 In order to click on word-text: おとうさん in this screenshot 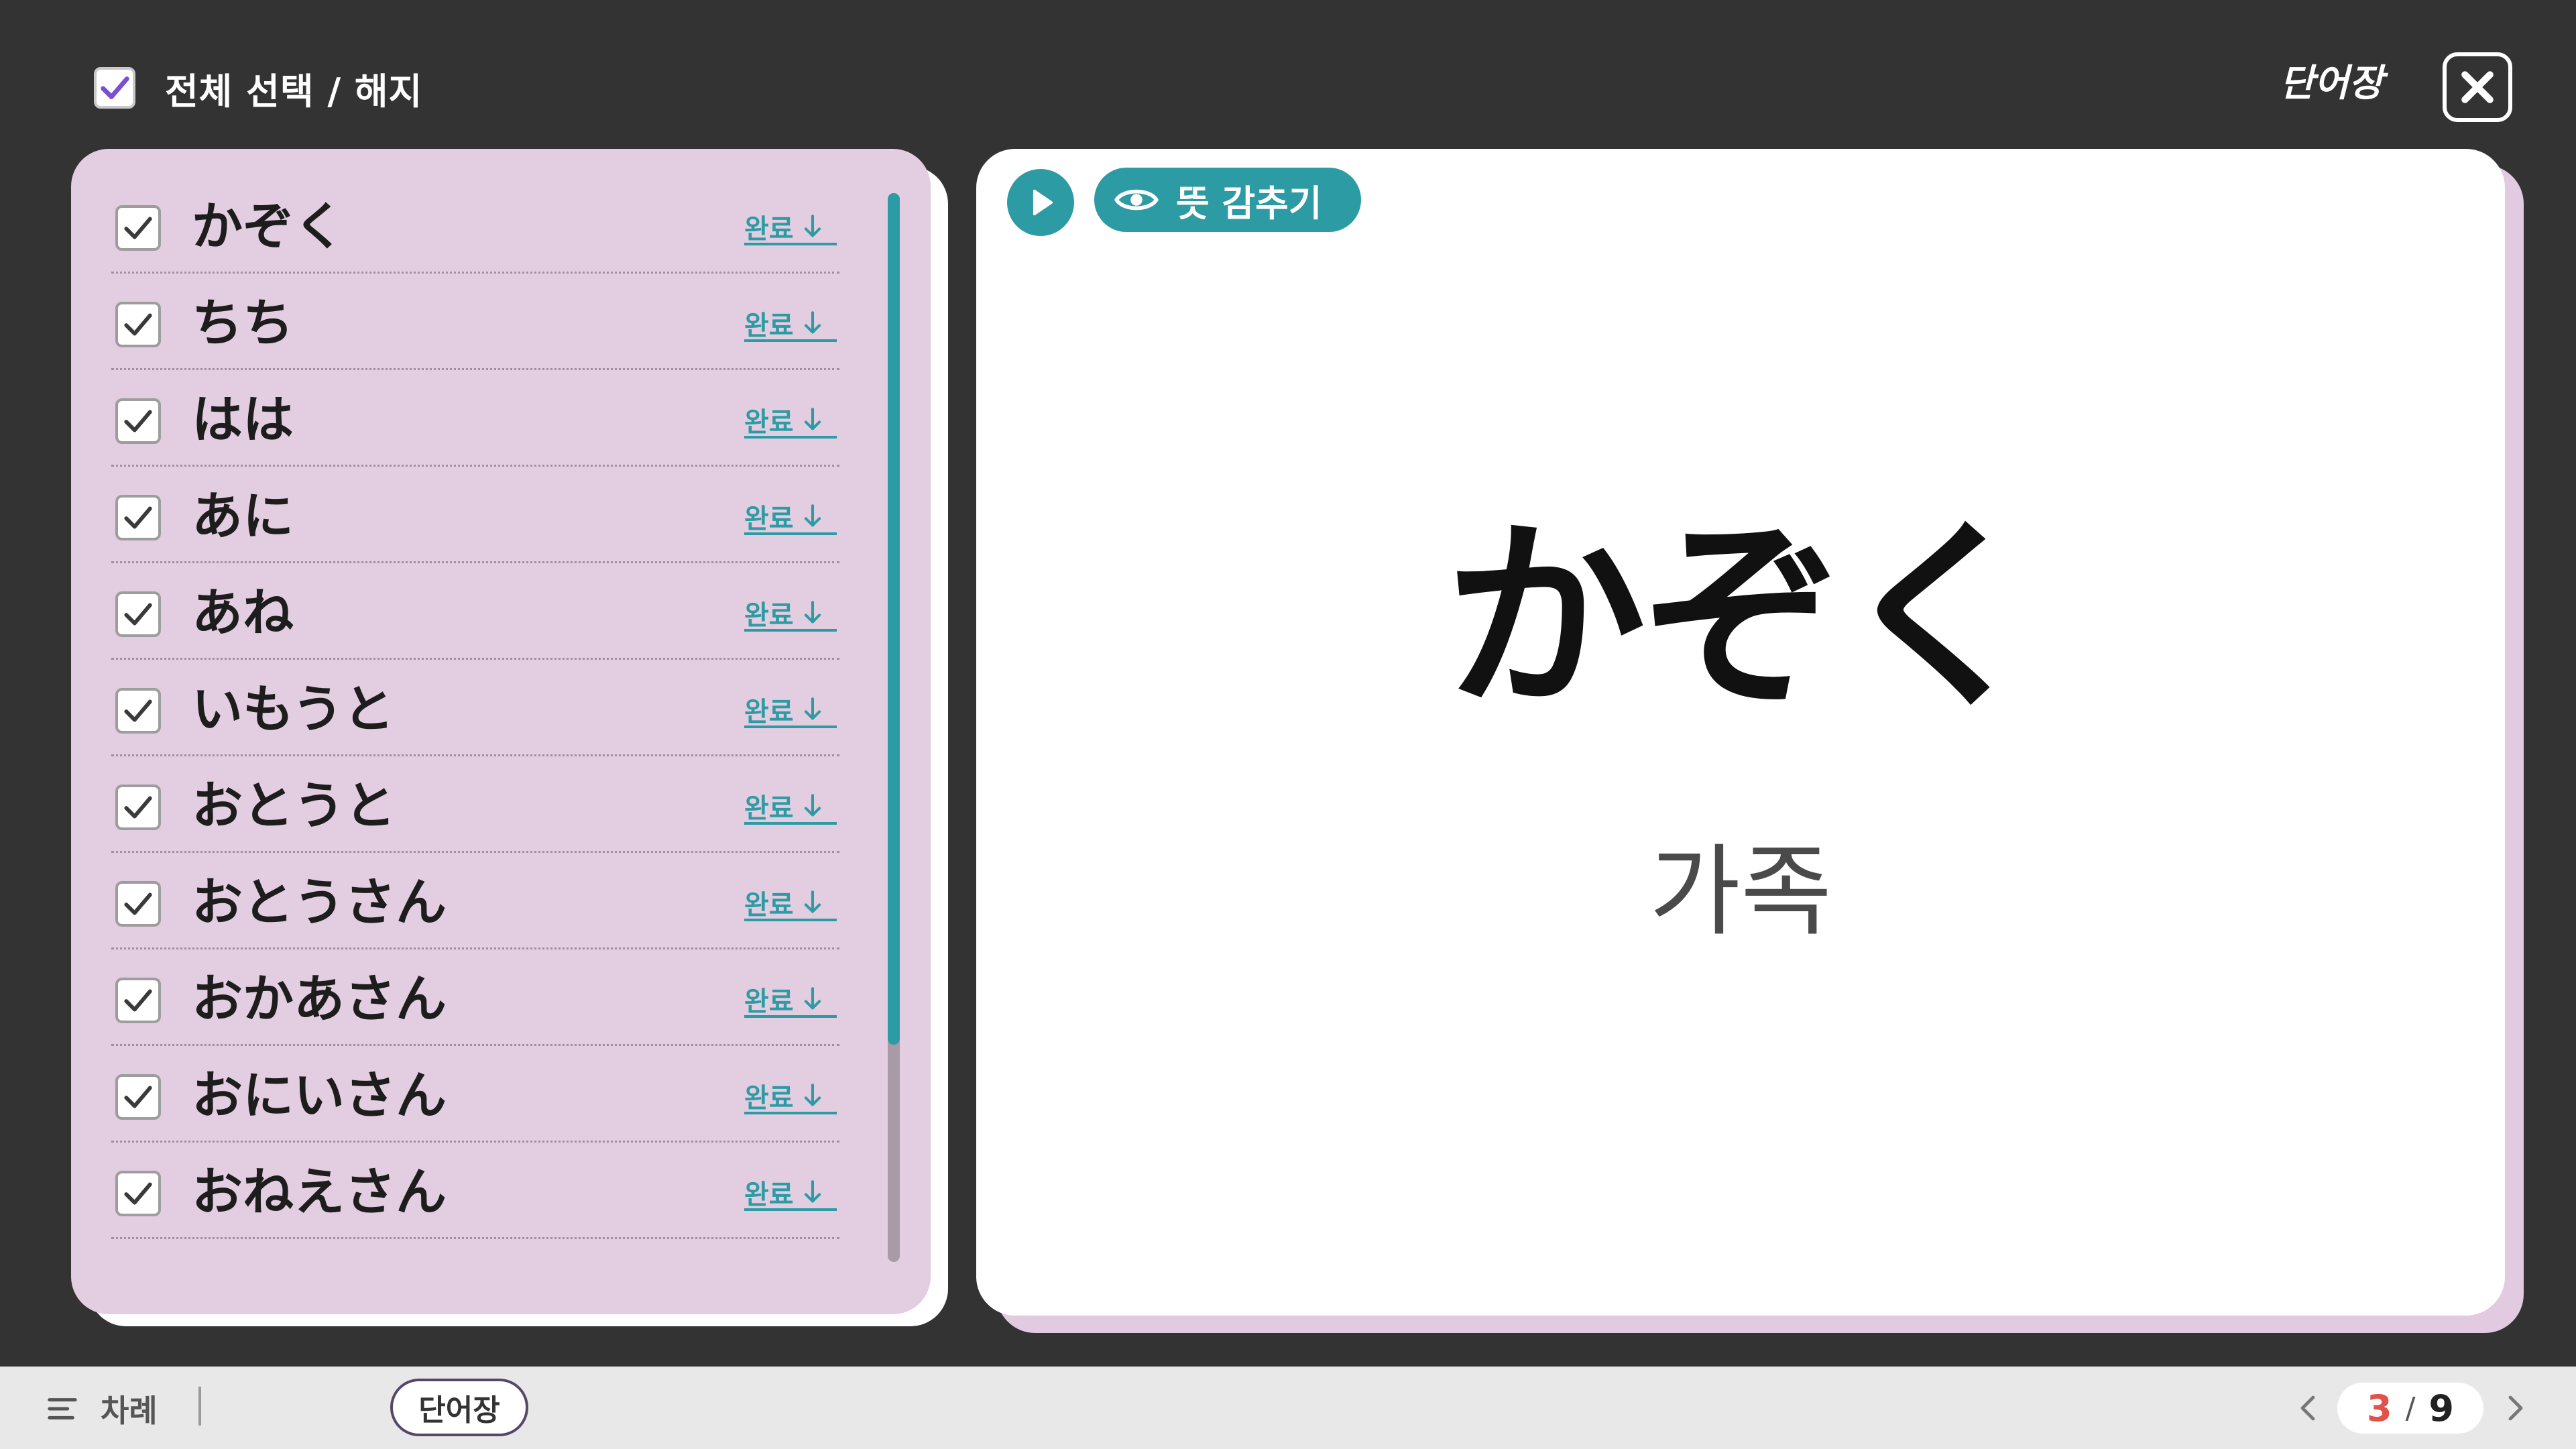, I will do `click(319, 902)`.